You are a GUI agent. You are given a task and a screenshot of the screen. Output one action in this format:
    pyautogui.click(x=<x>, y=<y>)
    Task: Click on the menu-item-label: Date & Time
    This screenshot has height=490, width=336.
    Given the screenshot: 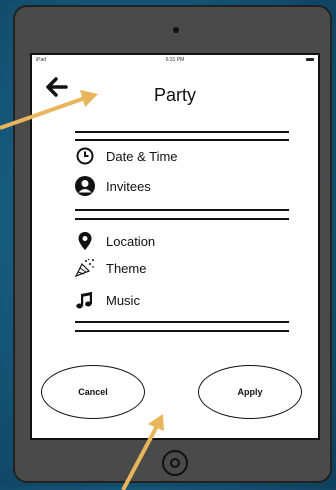 What is the action you would take?
    pyautogui.click(x=142, y=156)
    